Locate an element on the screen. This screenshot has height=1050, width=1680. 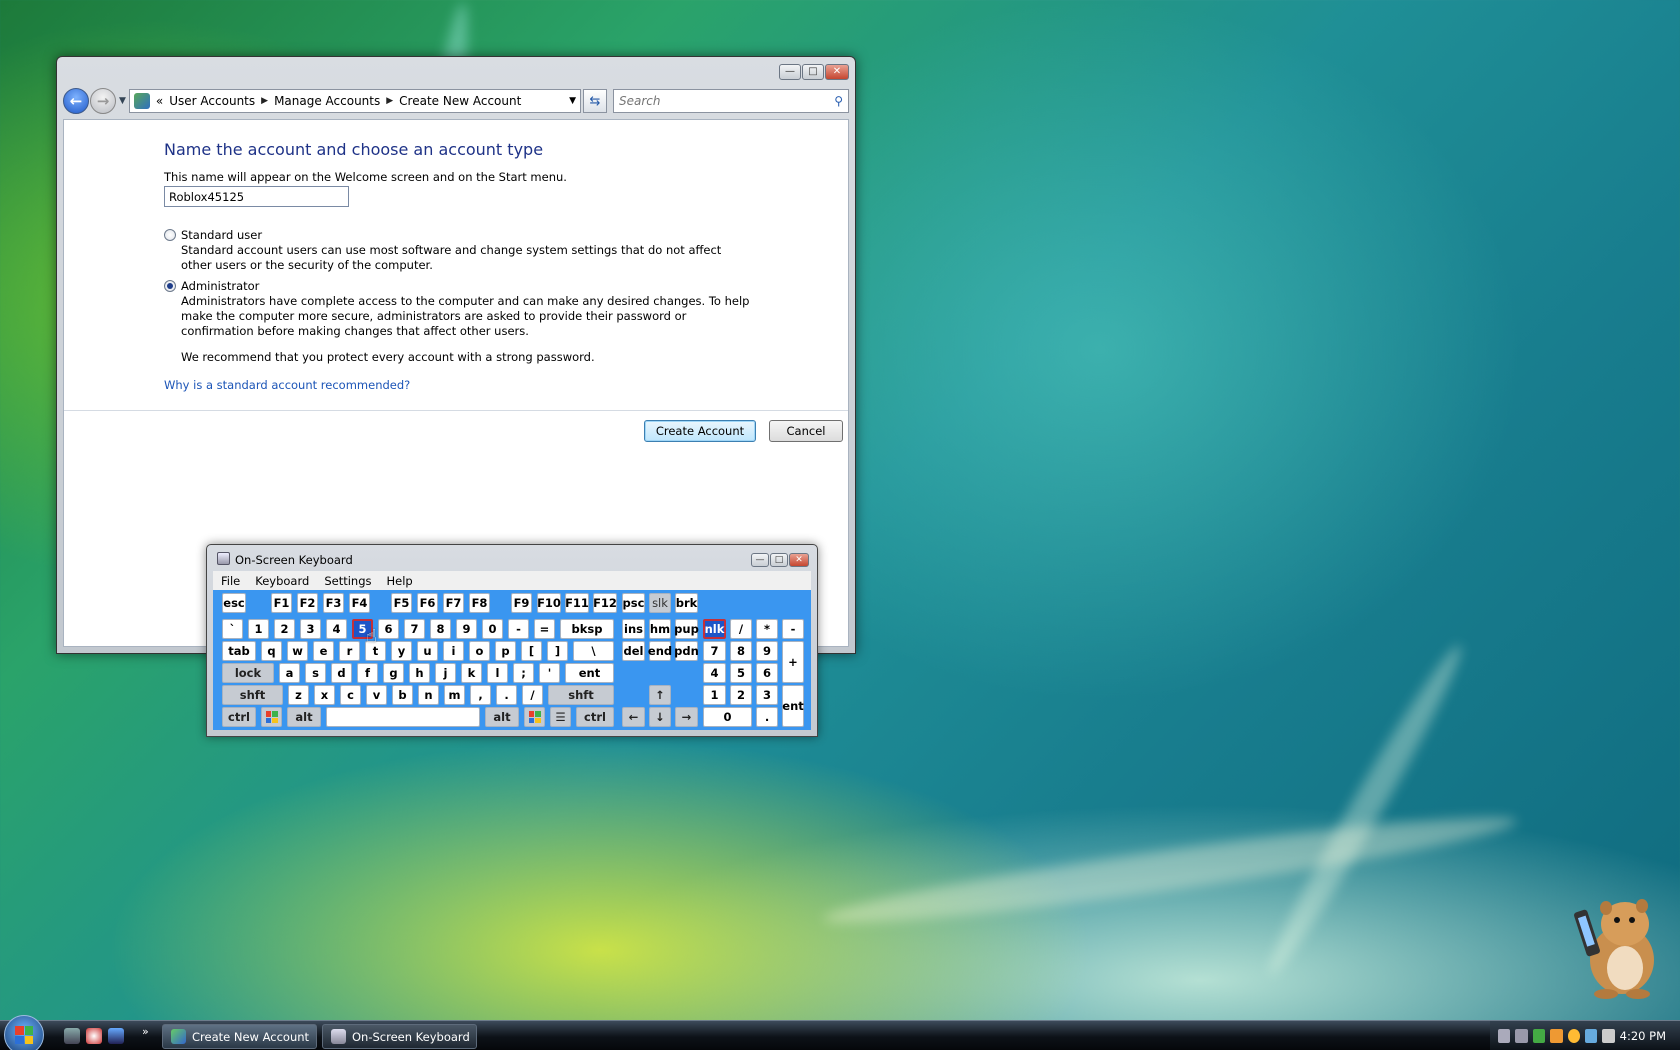
breadcrumb-overflow: « is located at coordinates (159, 101).